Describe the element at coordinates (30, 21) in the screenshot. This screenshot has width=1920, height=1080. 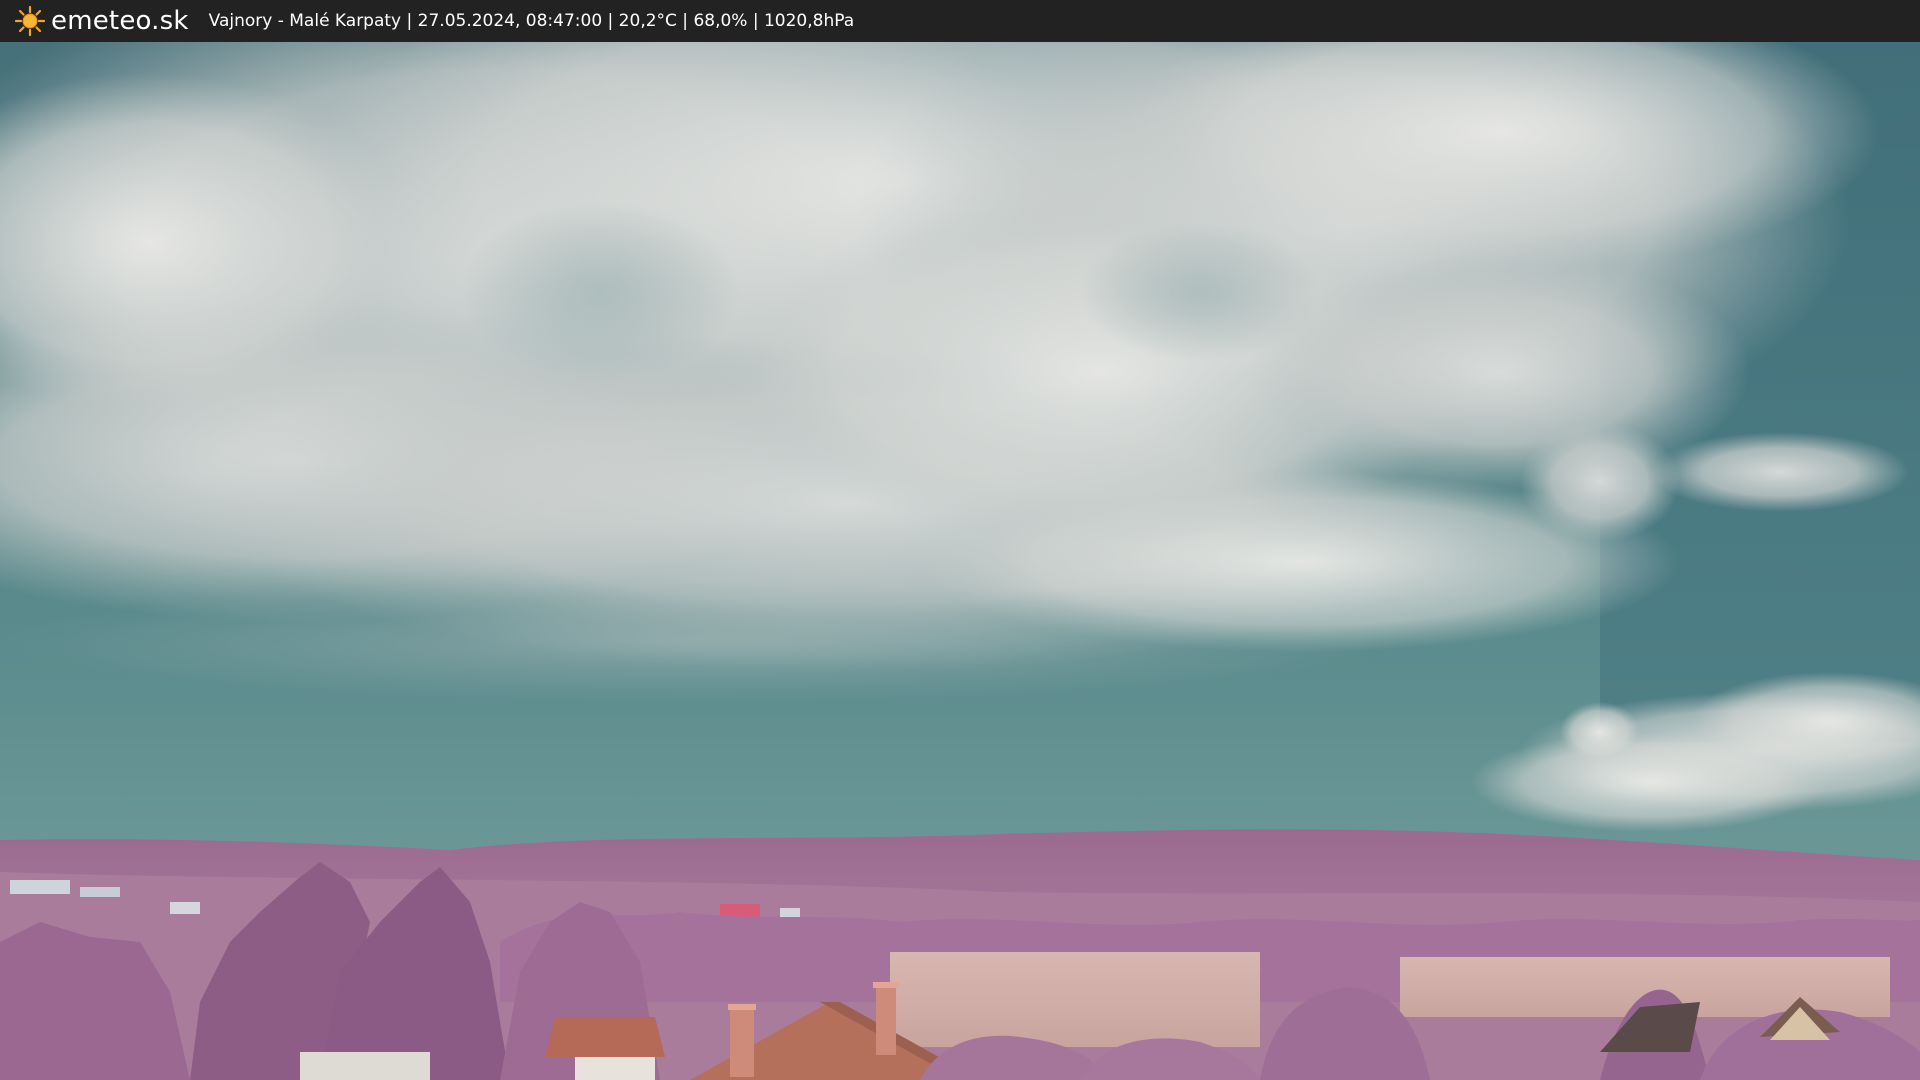
I see `sun-icon` at that location.